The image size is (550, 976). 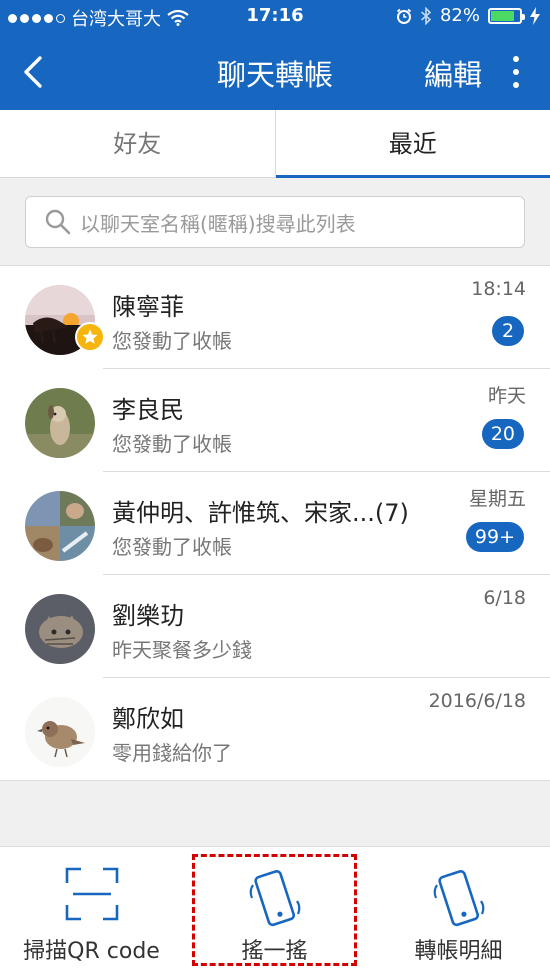 What do you see at coordinates (477, 701) in the screenshot?
I see `conversation-time: 2016/6/18` at bounding box center [477, 701].